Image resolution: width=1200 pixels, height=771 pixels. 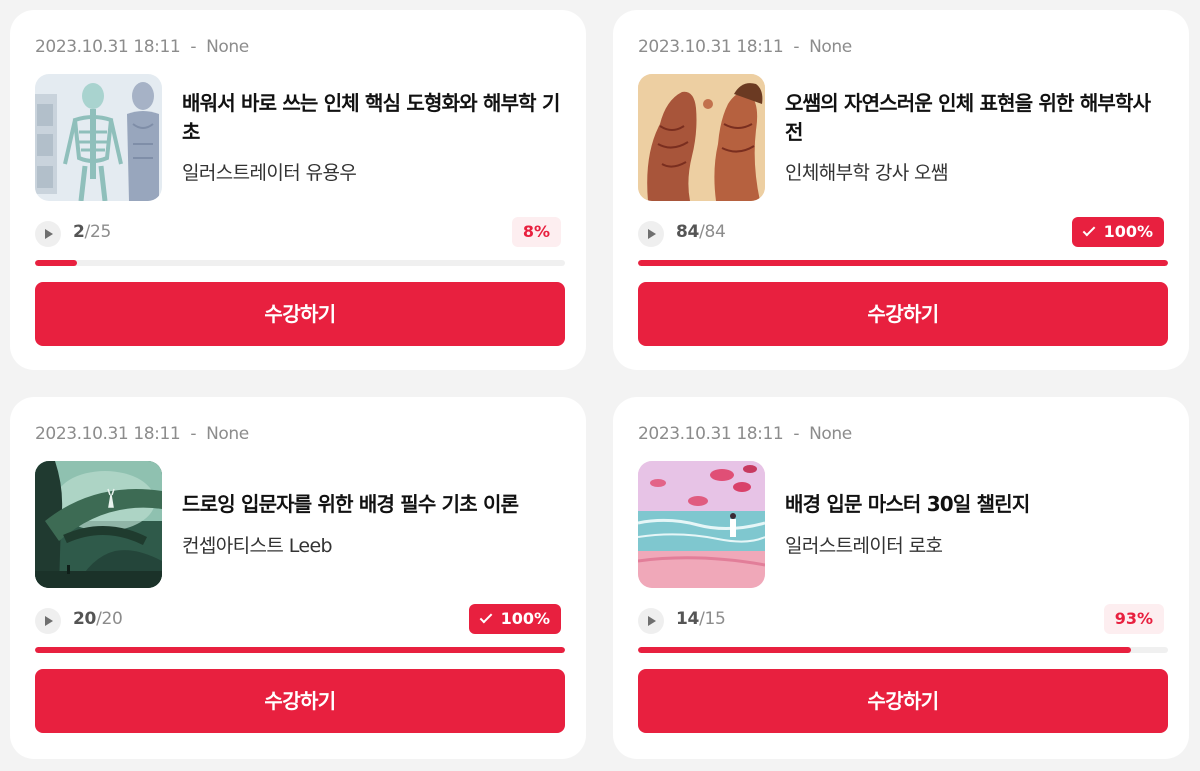 What do you see at coordinates (79, 232) in the screenshot?
I see `lessons-done: 2` at bounding box center [79, 232].